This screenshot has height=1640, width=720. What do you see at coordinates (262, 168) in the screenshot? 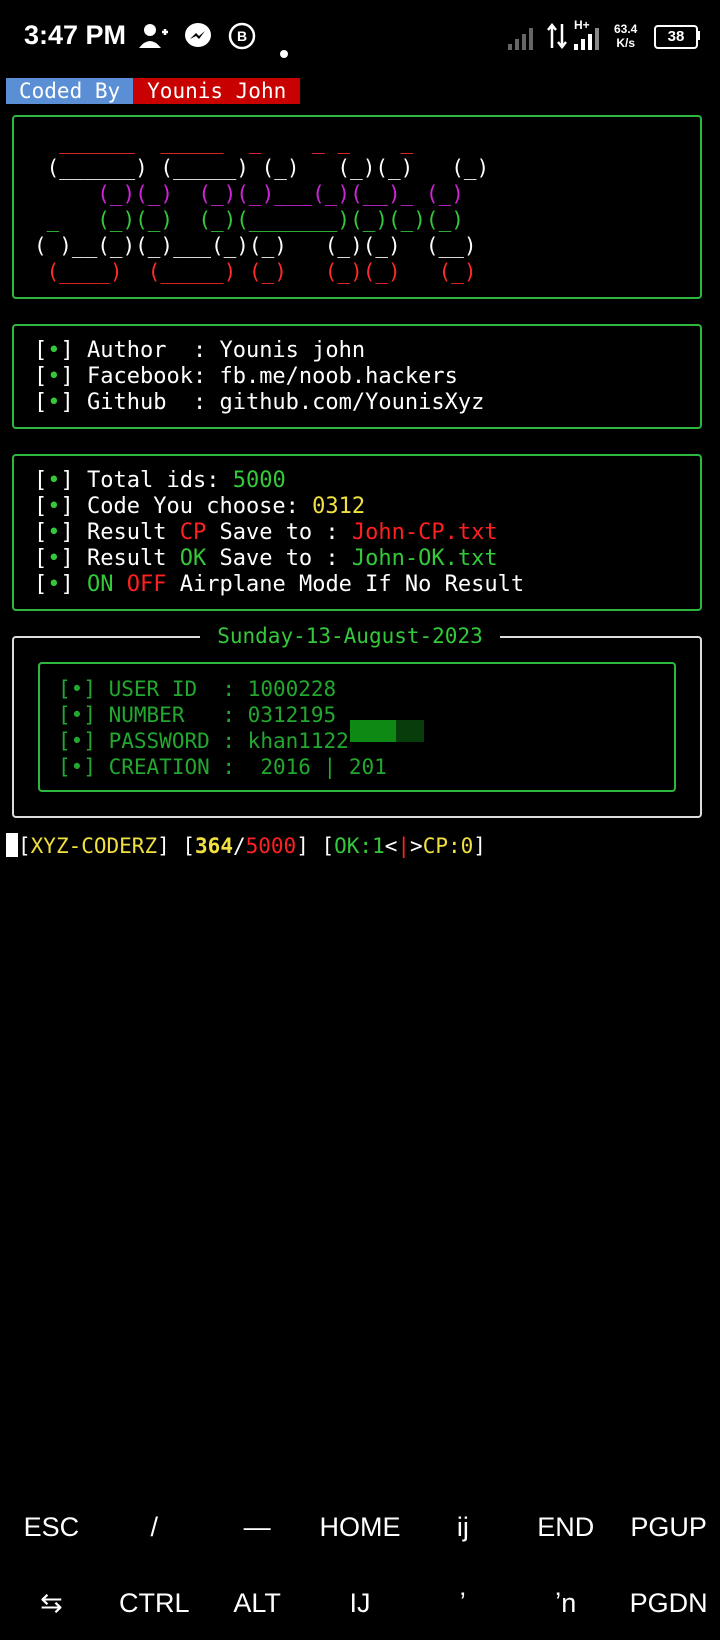
I see `logo-line-2: (______) (_____) (_) (_)(_) (_)` at bounding box center [262, 168].